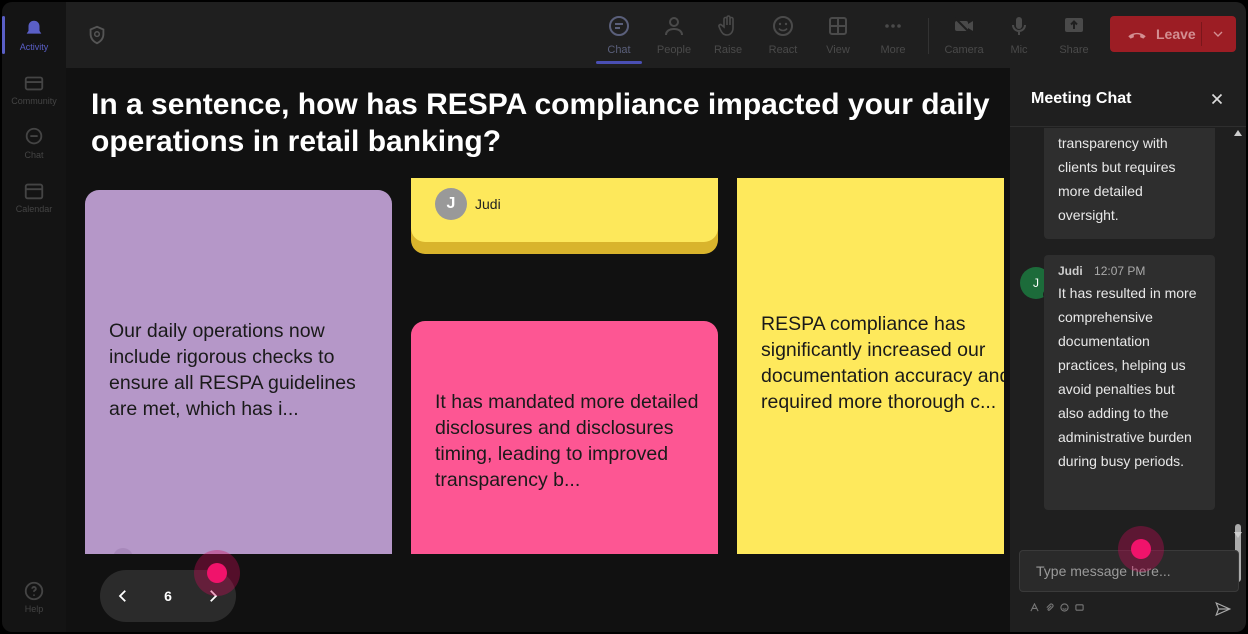  I want to click on mic-button: Mic, so click(1019, 36).